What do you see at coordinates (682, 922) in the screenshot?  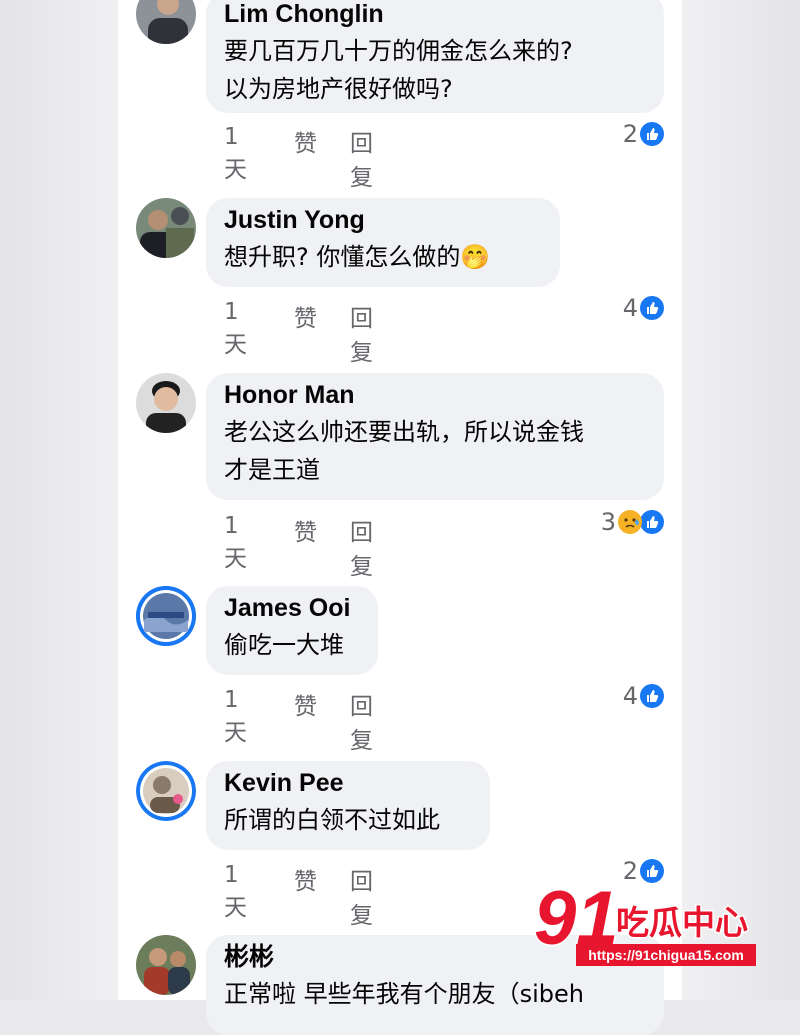 I see `watermark-text: 吃瓜中心` at bounding box center [682, 922].